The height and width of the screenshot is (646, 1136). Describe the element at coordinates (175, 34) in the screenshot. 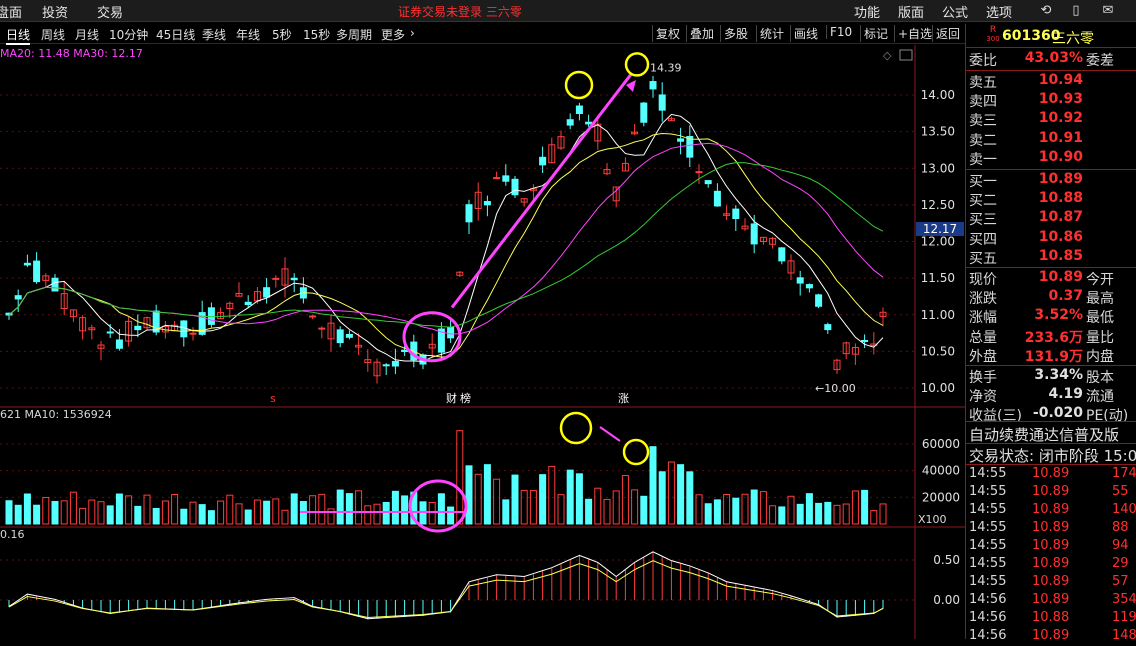

I see `period-45day: 45日线` at that location.